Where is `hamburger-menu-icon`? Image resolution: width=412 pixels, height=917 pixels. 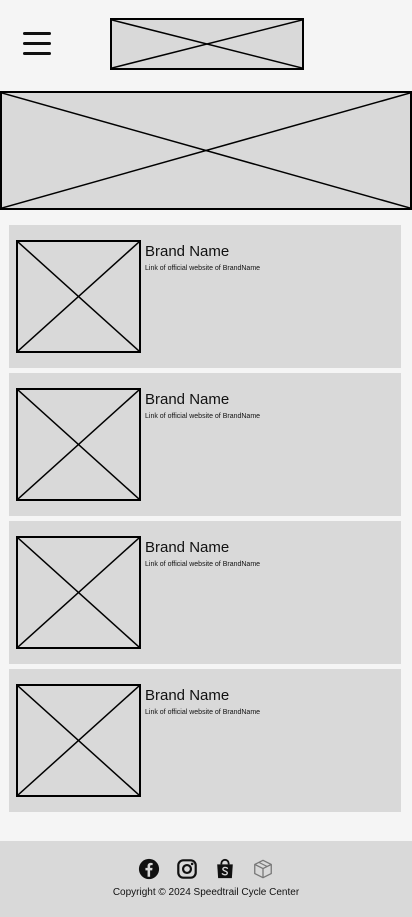 hamburger-menu-icon is located at coordinates (37, 43).